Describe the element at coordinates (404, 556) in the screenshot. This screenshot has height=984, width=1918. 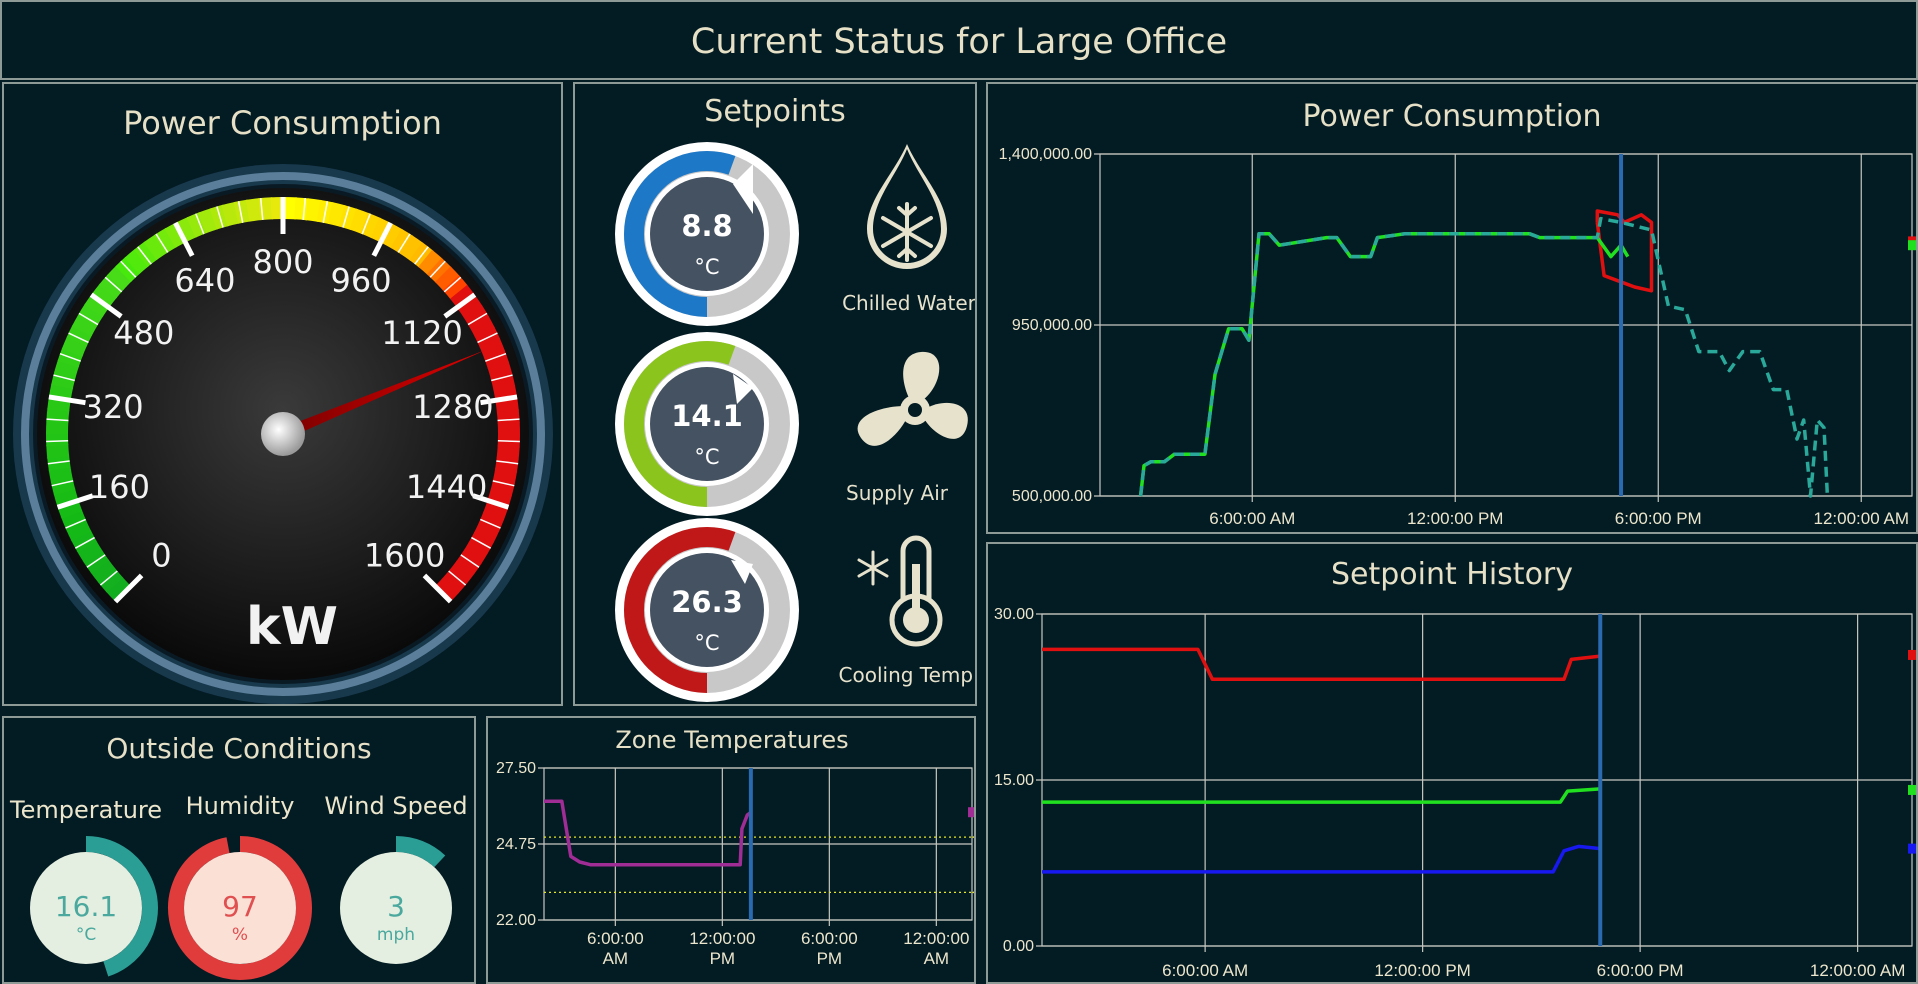
I see `gauge-tick-label: 1600` at that location.